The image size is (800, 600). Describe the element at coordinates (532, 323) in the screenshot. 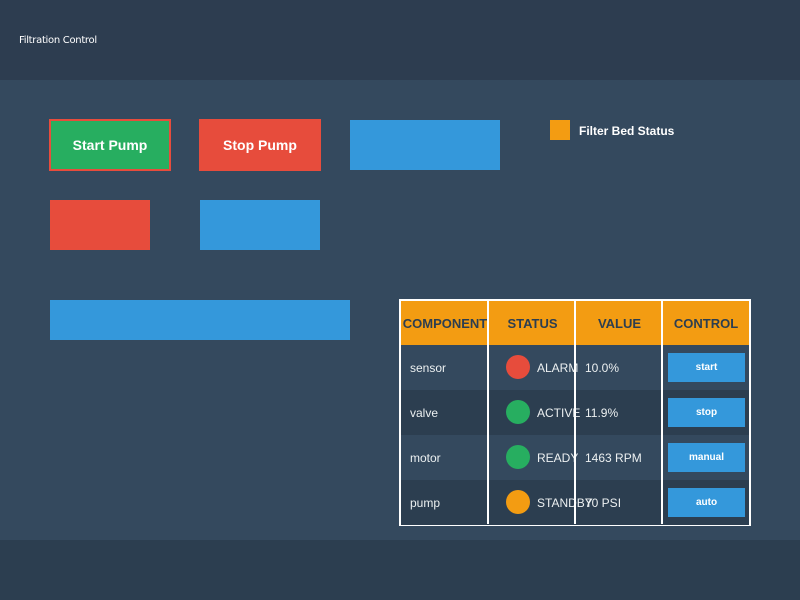

I see `header-status: STATUS` at that location.